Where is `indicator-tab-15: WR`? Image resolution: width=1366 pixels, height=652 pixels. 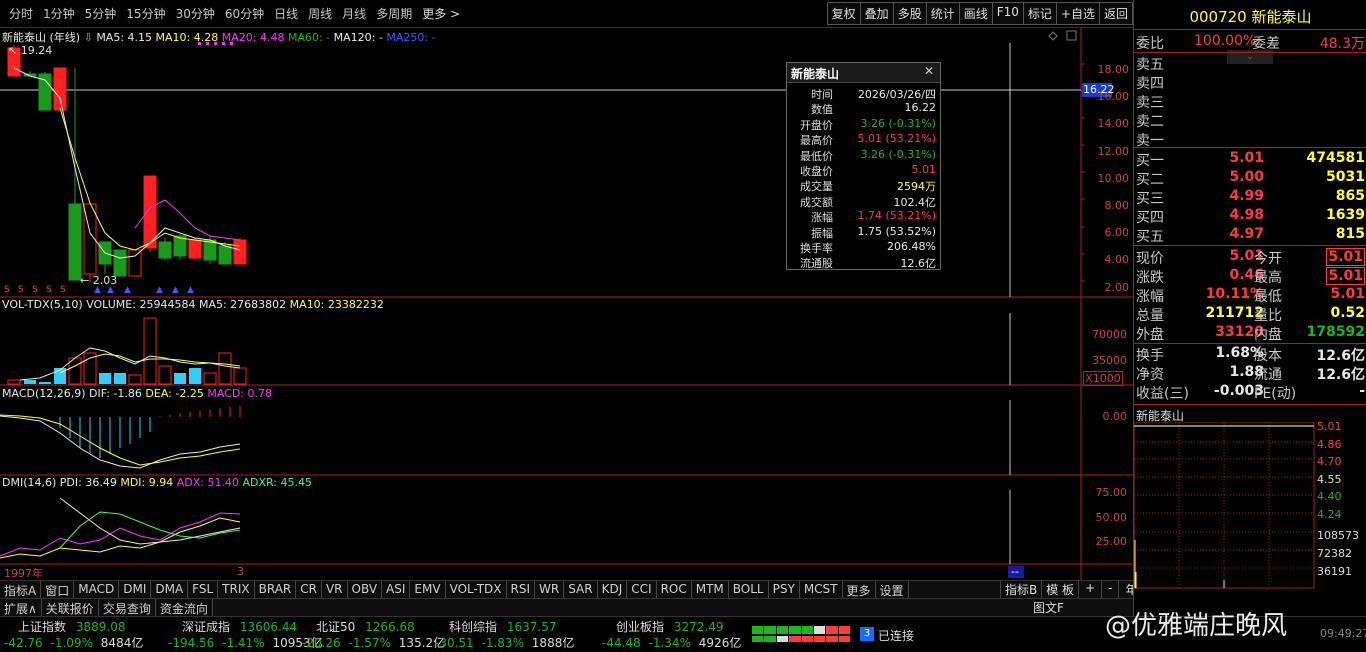
indicator-tab-15: WR is located at coordinates (550, 589).